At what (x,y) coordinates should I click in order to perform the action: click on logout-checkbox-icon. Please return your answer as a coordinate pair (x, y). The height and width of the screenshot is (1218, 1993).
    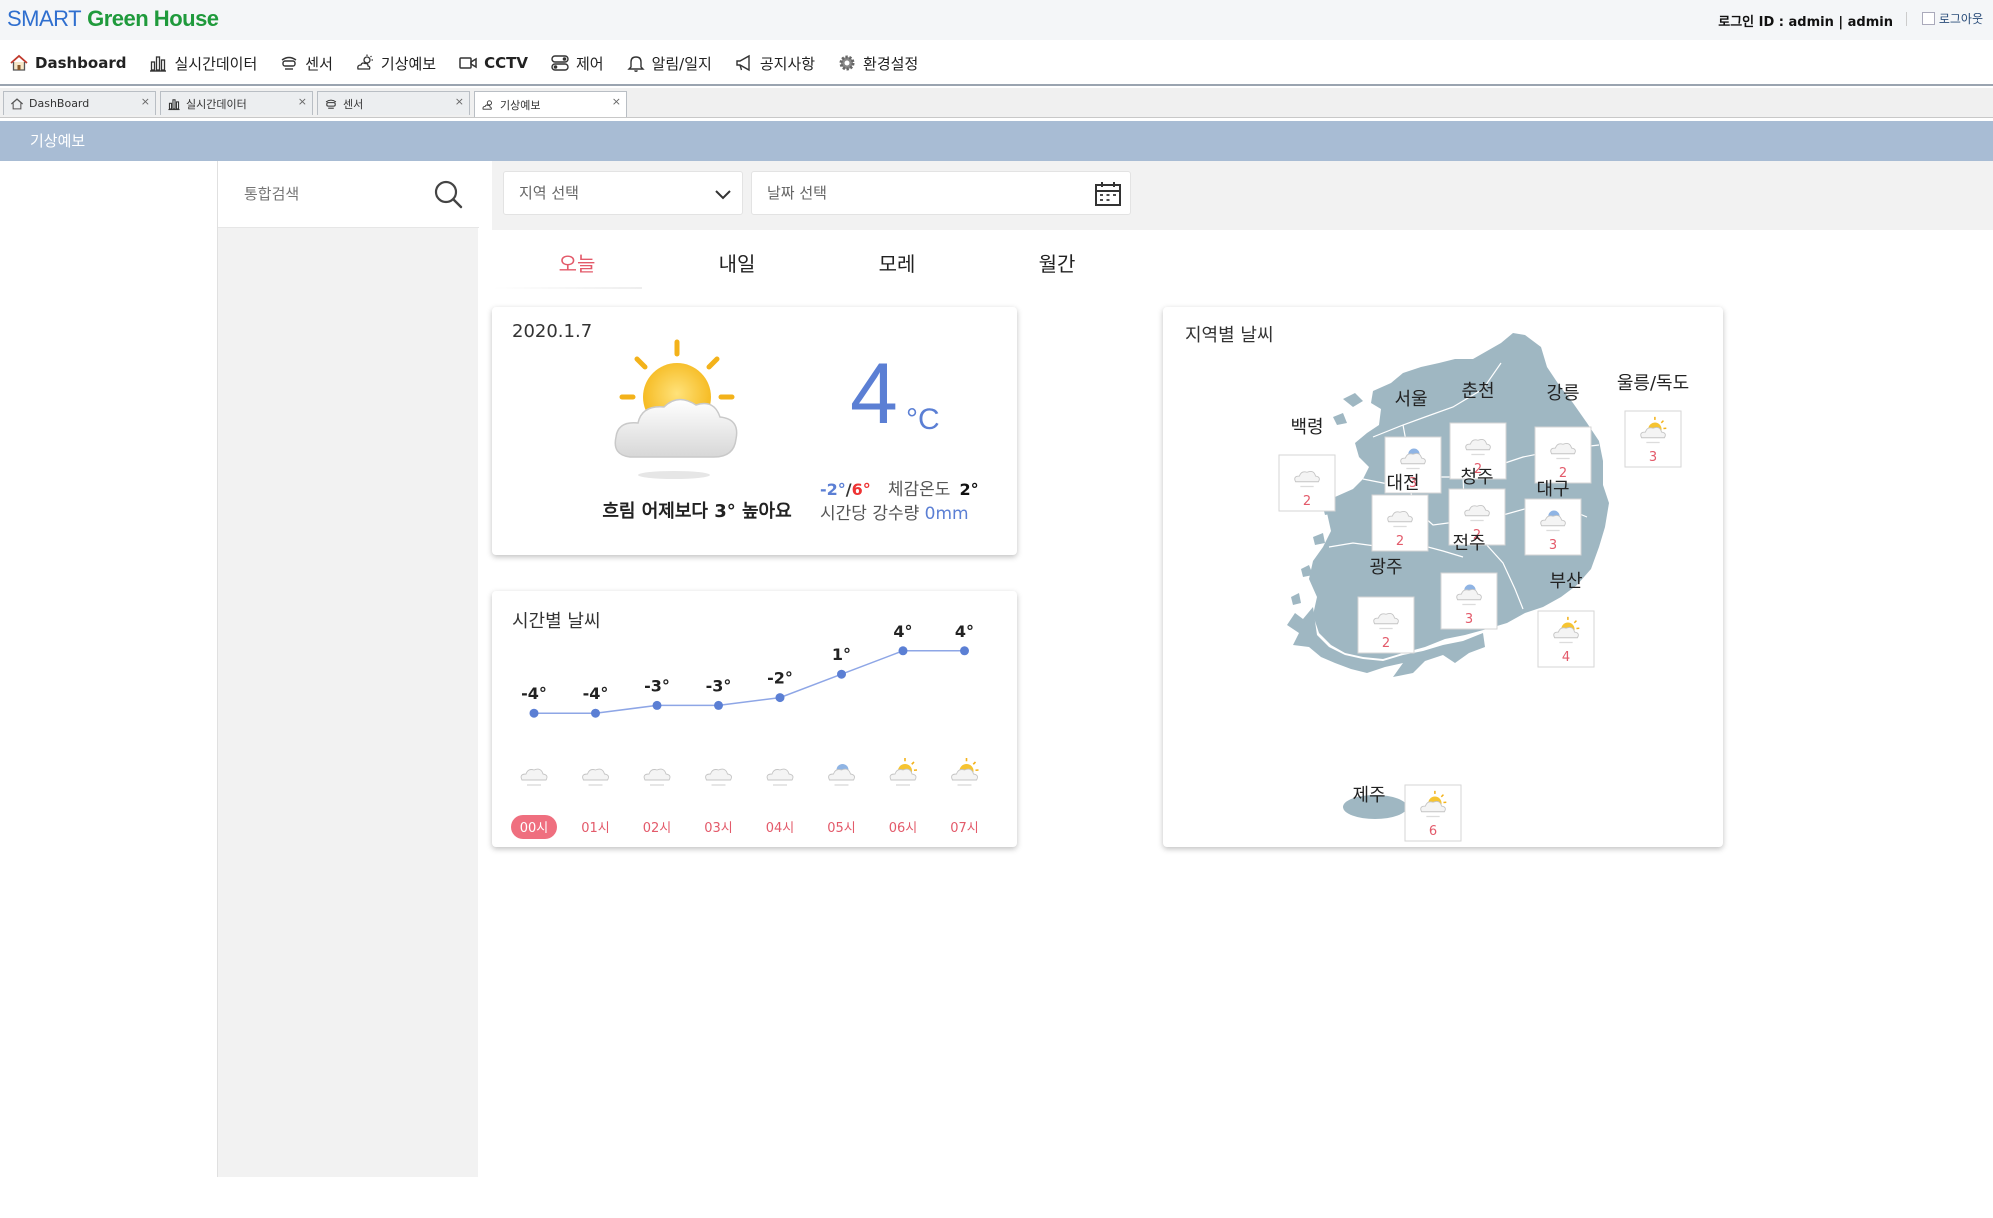
    Looking at the image, I should click on (1928, 18).